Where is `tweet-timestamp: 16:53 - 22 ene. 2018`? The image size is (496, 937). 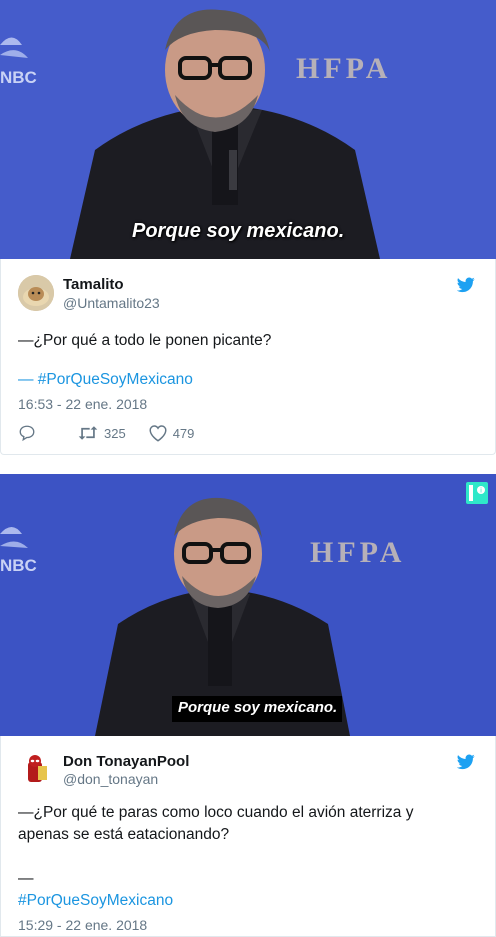
tweet-timestamp: 16:53 - 22 ene. 2018 is located at coordinates (82, 404).